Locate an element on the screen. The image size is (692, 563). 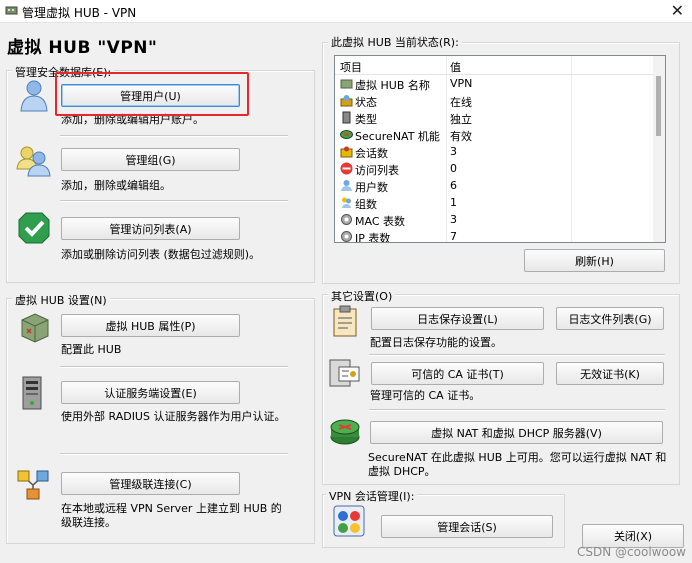
watermark: CSDN @coolwoow is located at coordinates (631, 552).